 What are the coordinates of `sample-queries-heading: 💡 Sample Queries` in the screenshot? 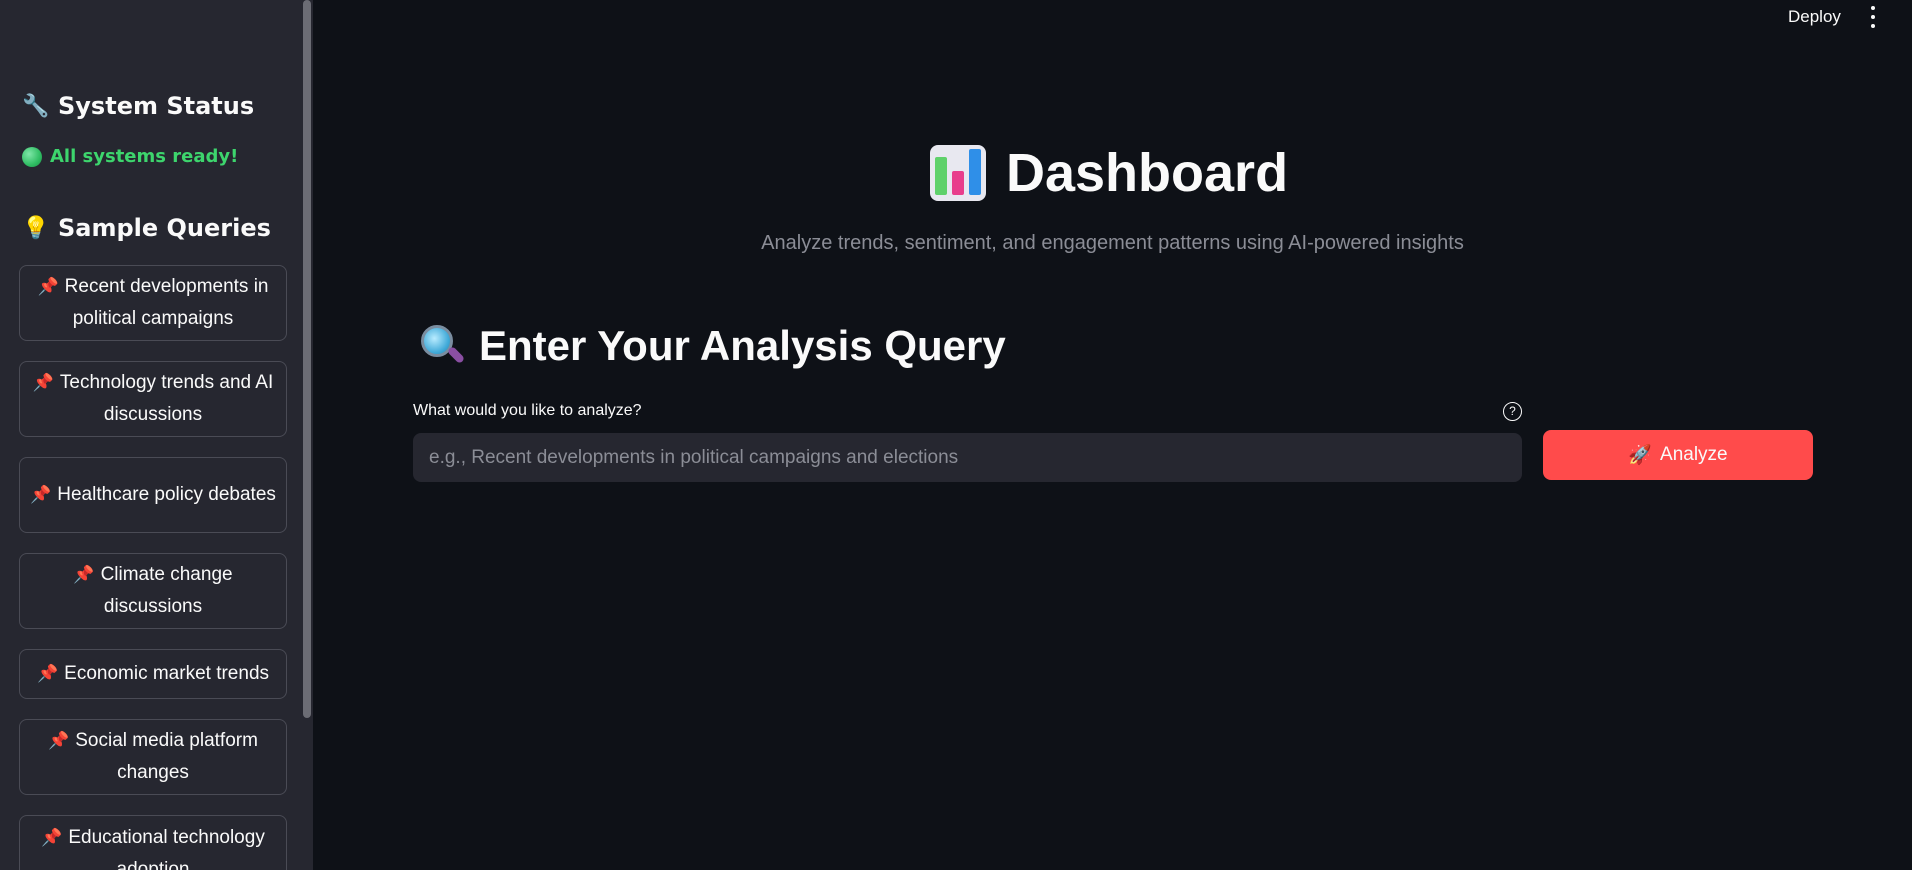 It's located at (146, 228).